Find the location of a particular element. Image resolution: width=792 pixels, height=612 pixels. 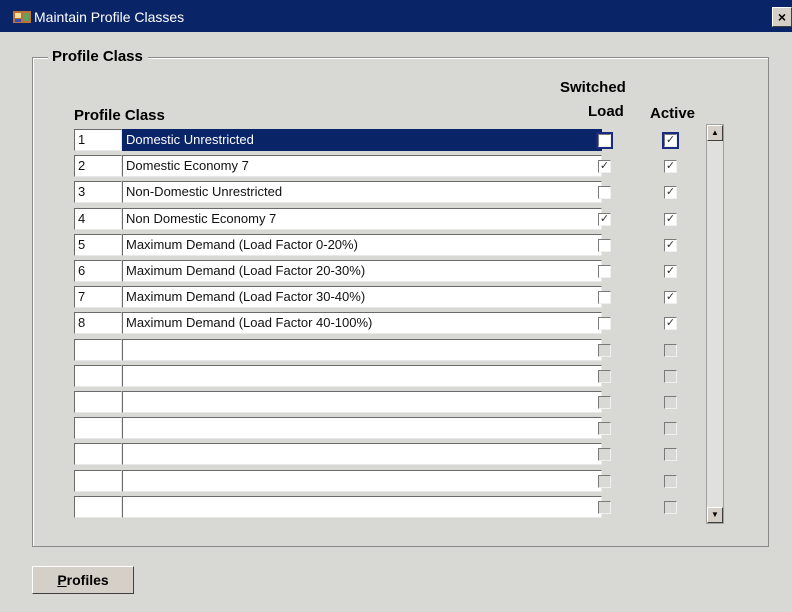

profile-class-id-cell: 2 is located at coordinates (98, 166).